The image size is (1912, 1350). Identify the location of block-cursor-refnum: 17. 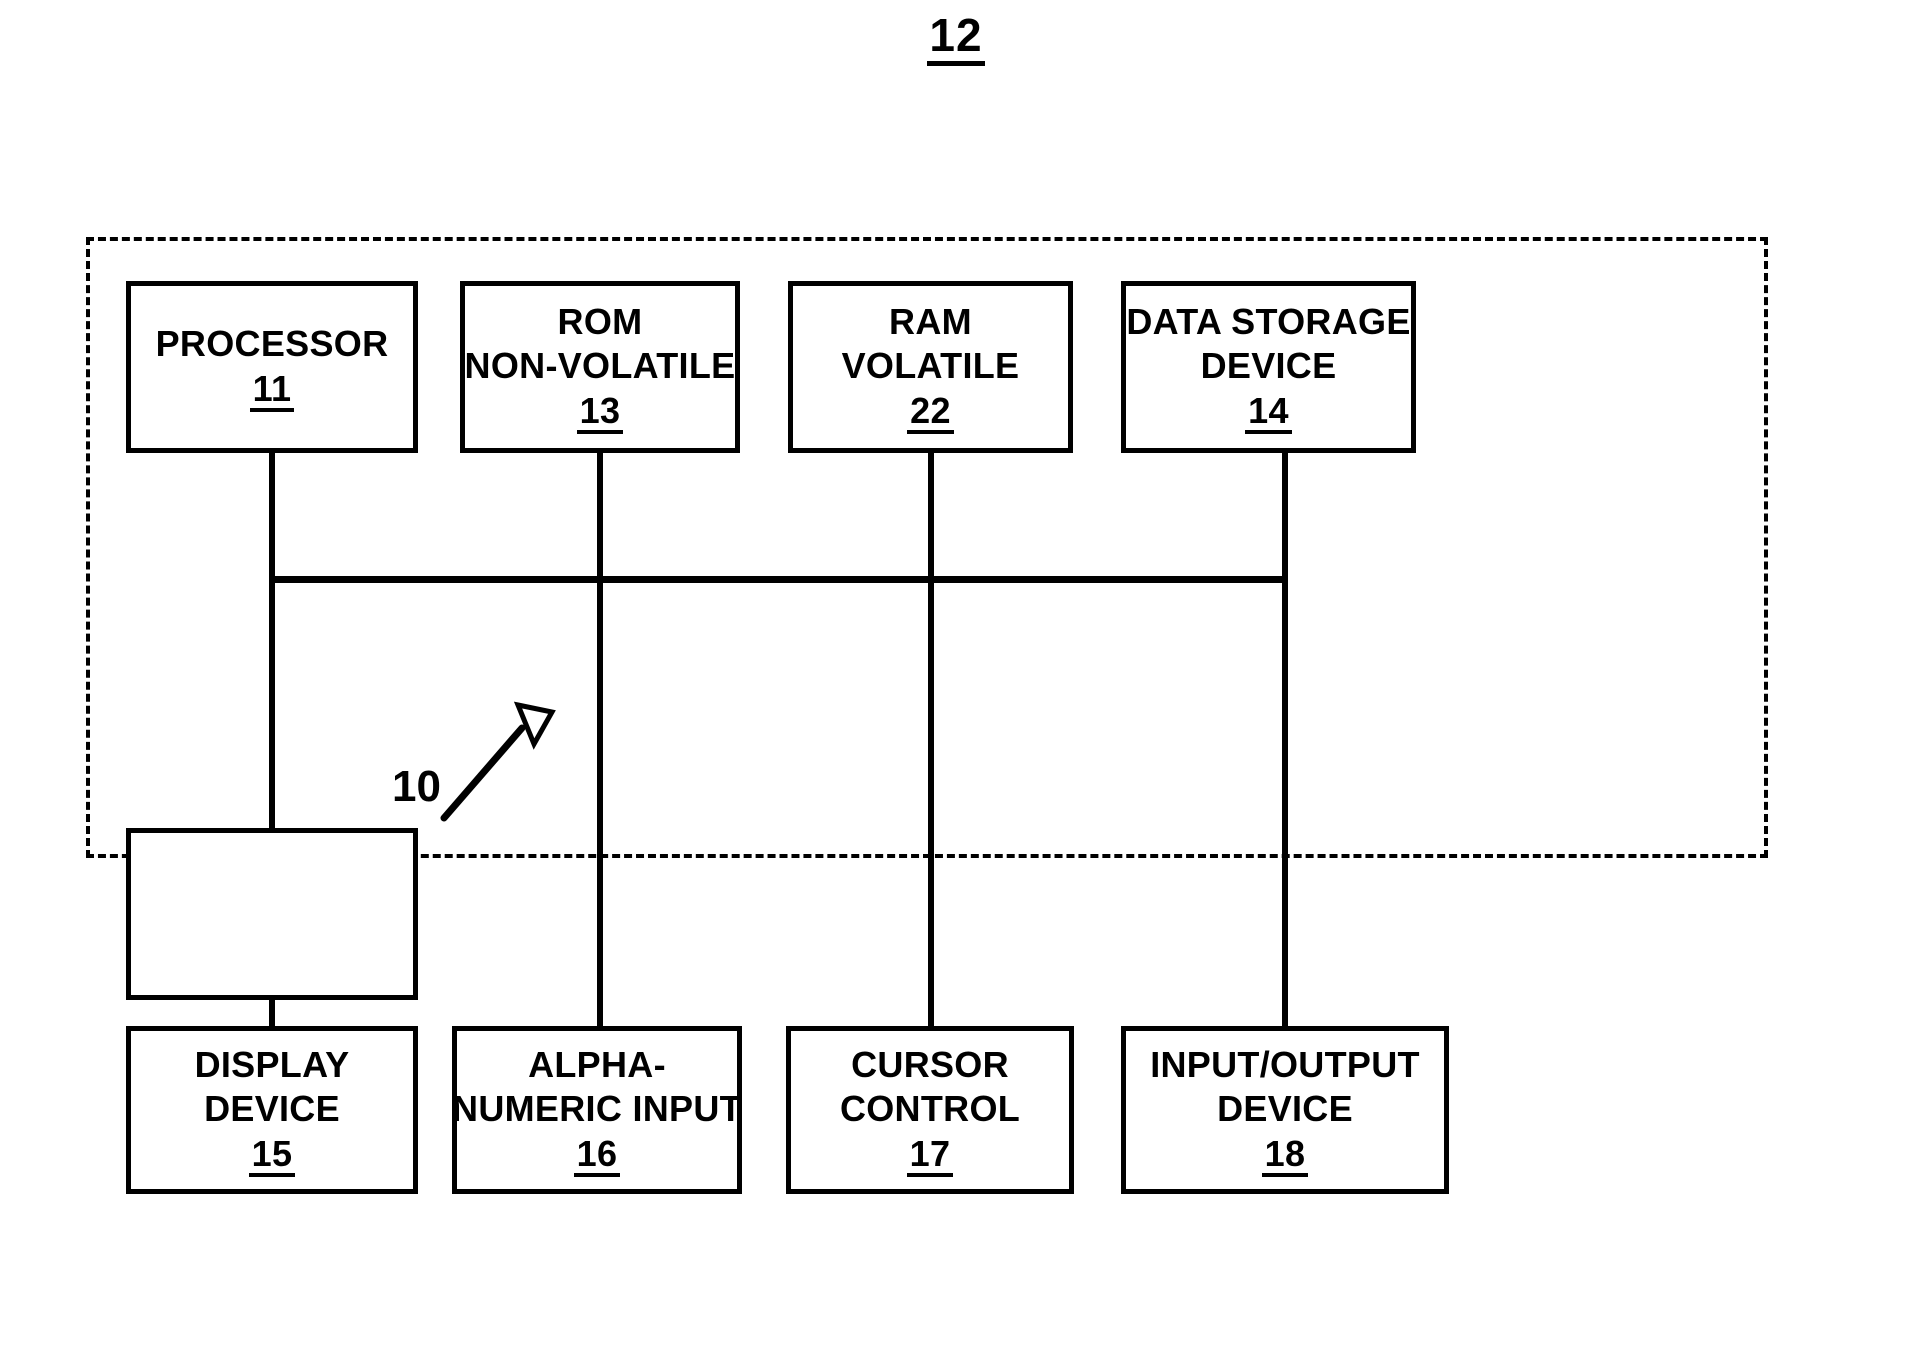
(930, 1156).